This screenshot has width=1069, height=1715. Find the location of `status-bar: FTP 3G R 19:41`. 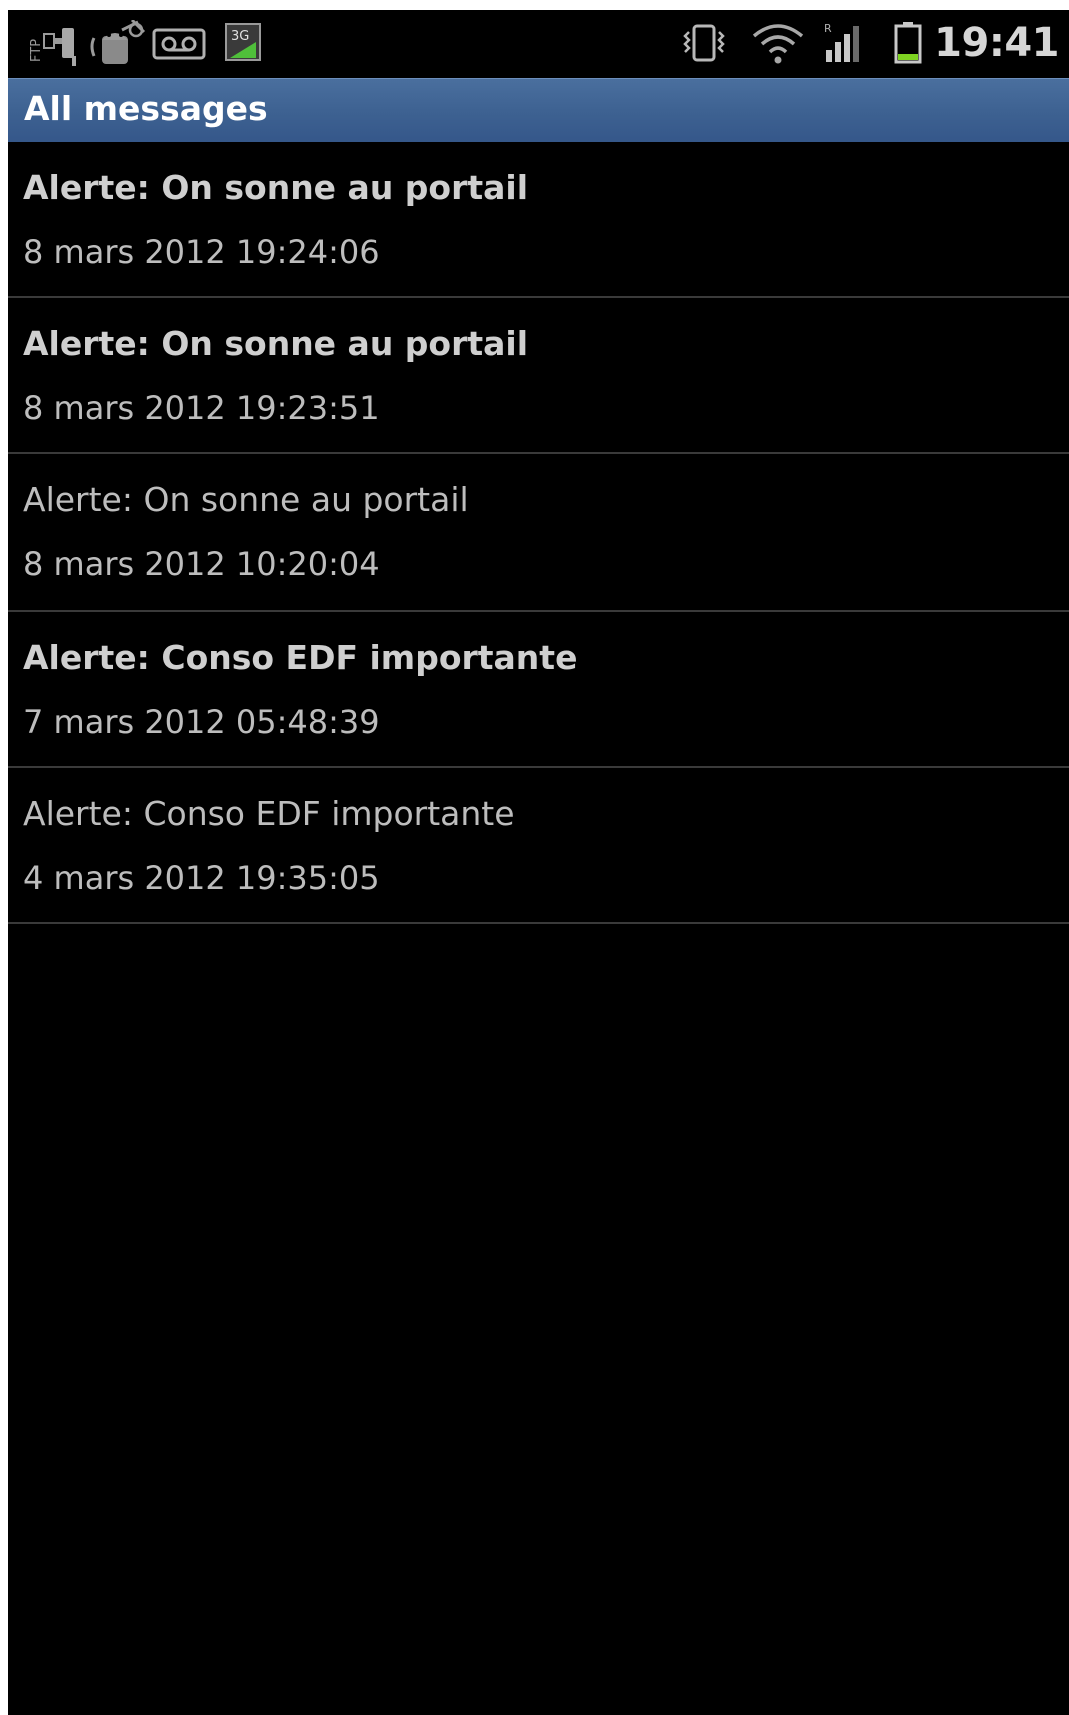

status-bar: FTP 3G R 19:41 is located at coordinates (538, 44).